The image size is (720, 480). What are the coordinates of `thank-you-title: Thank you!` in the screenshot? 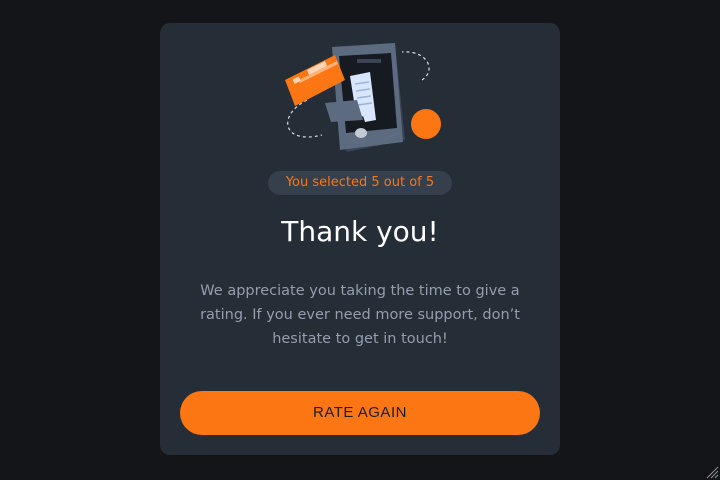 It's located at (360, 231).